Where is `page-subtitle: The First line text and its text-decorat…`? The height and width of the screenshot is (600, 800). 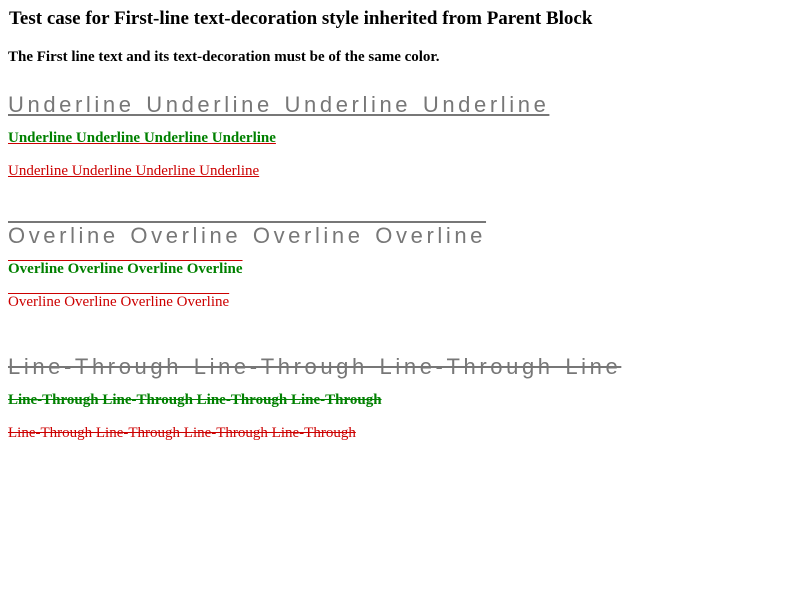
page-subtitle: The First line text and its text-decorat… is located at coordinates (224, 57).